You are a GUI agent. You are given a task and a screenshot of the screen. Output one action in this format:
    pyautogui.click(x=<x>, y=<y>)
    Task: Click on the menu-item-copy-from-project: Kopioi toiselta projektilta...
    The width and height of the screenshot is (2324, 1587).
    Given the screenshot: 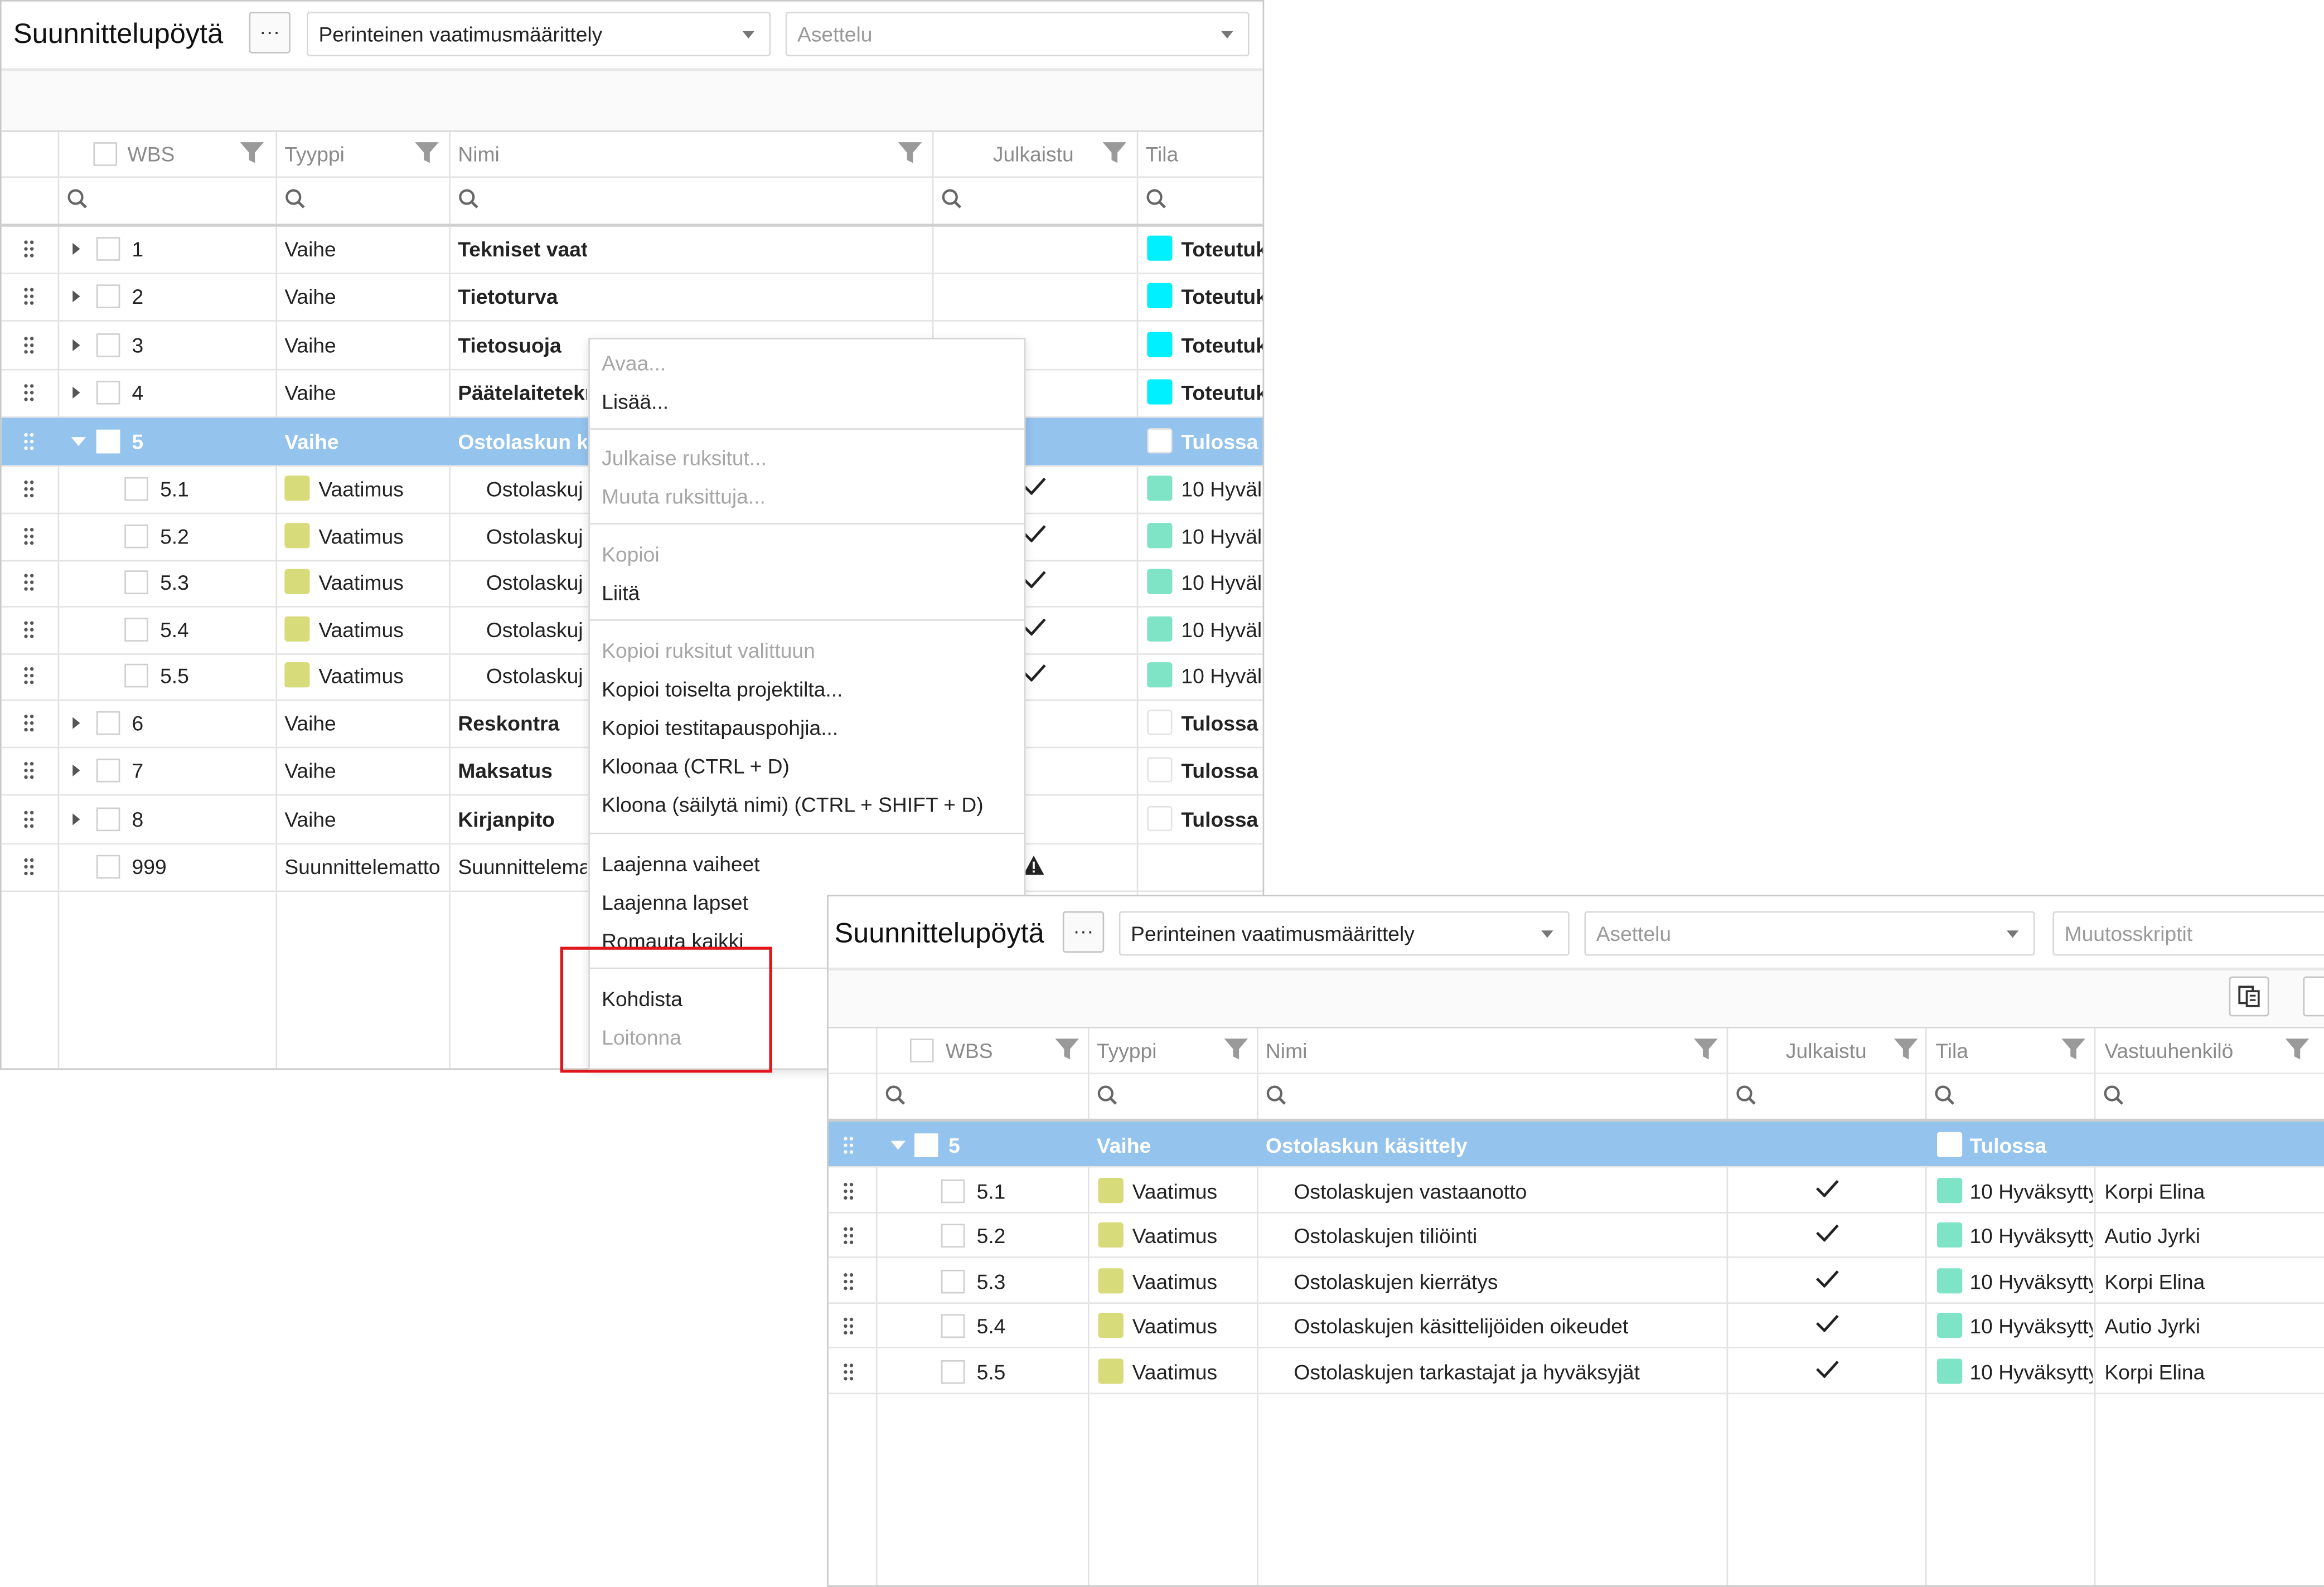 What is the action you would take?
    pyautogui.click(x=723, y=689)
    